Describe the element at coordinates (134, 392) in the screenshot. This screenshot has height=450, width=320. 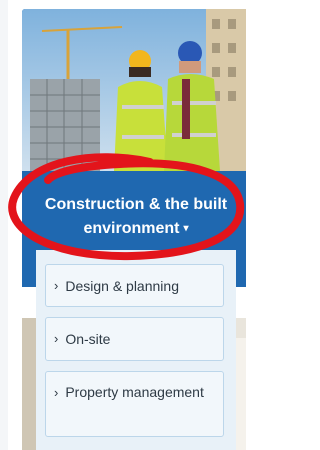
I see `dropdown-item-label-text: Property management` at that location.